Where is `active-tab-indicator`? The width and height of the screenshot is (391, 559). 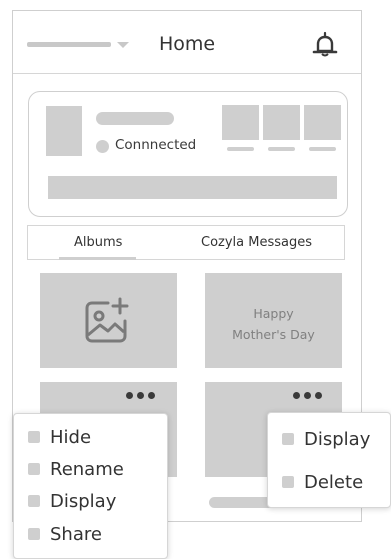
active-tab-indicator is located at coordinates (97, 258).